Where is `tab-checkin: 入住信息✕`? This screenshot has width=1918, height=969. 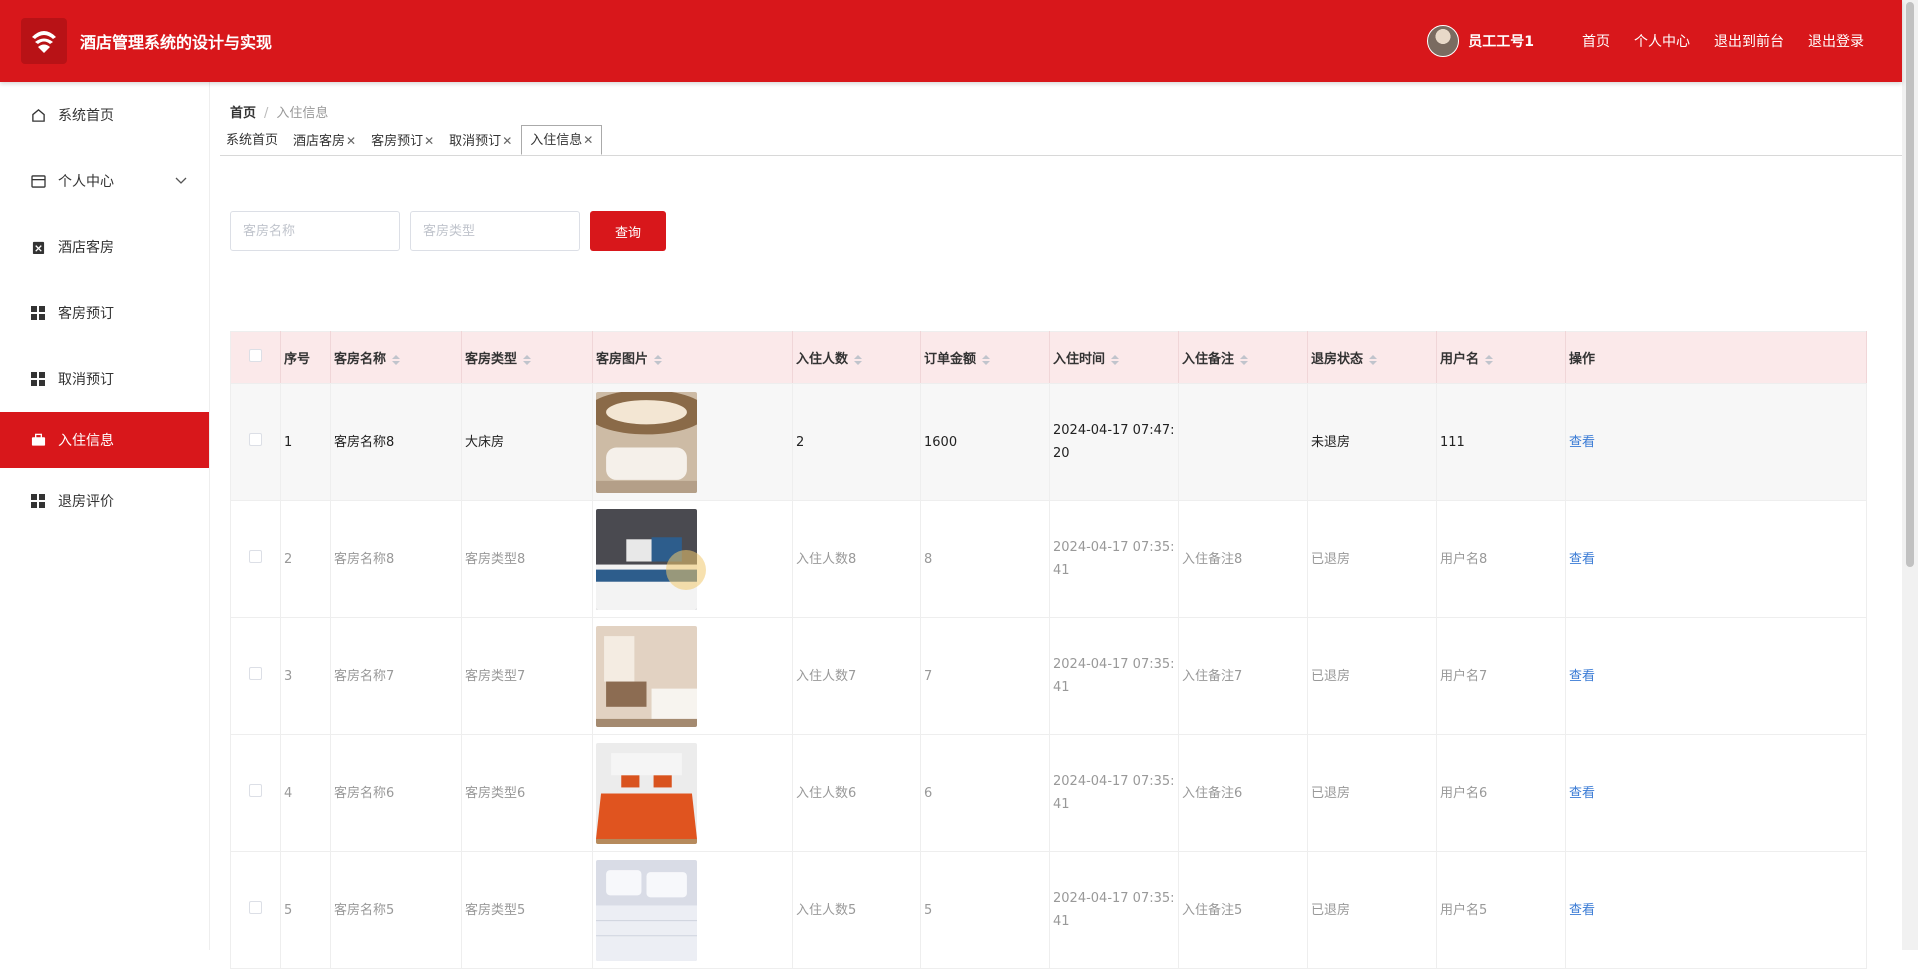
tab-checkin: 入住信息✕ is located at coordinates (562, 140).